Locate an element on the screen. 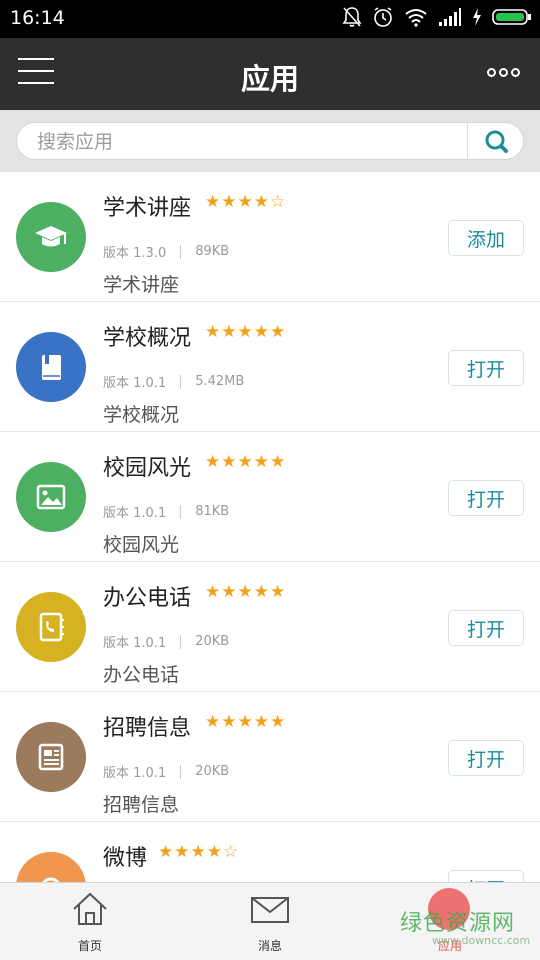 The height and width of the screenshot is (960, 540). app-name: 校园风光 is located at coordinates (147, 468).